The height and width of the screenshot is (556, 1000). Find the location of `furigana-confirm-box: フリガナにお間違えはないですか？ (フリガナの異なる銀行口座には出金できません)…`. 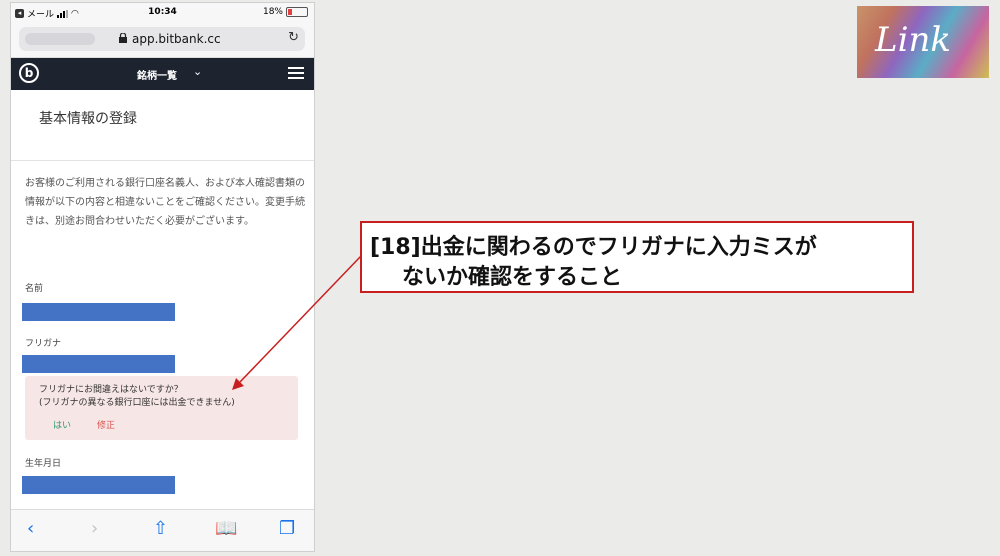

furigana-confirm-box: フリガナにお間違えはないですか？ (フリガナの異なる銀行口座には出金できません)… is located at coordinates (161, 408).